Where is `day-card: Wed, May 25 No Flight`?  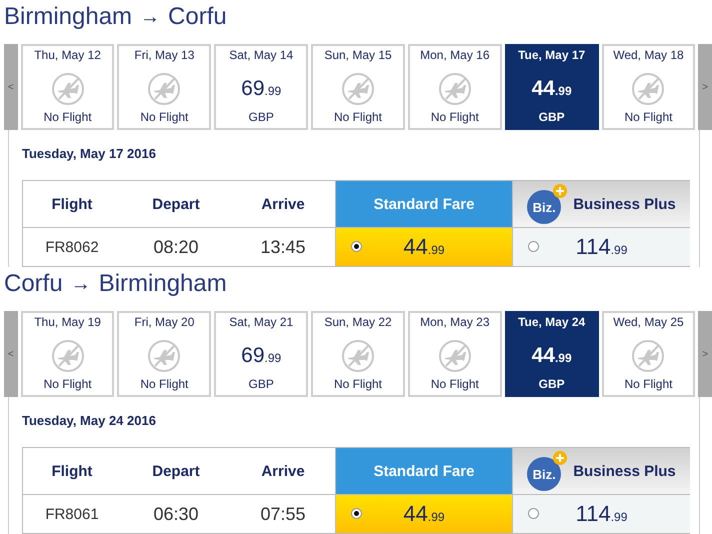
day-card: Wed, May 25 No Flight is located at coordinates (649, 354).